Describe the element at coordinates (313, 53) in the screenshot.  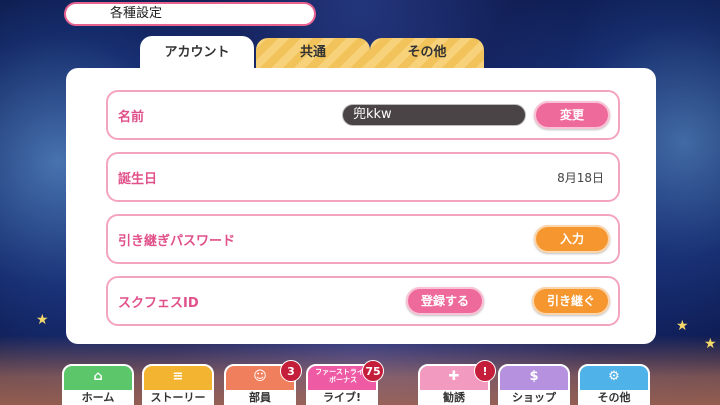
I see `tab-common: 共通` at that location.